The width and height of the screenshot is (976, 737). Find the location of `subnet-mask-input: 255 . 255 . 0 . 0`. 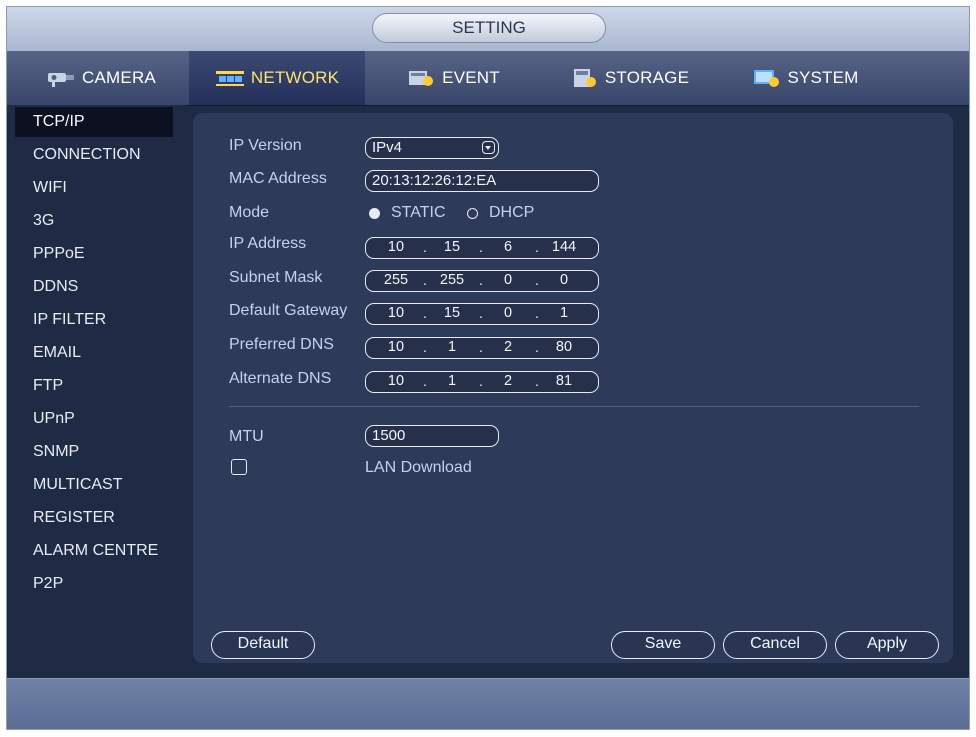

subnet-mask-input: 255 . 255 . 0 . 0 is located at coordinates (482, 281).